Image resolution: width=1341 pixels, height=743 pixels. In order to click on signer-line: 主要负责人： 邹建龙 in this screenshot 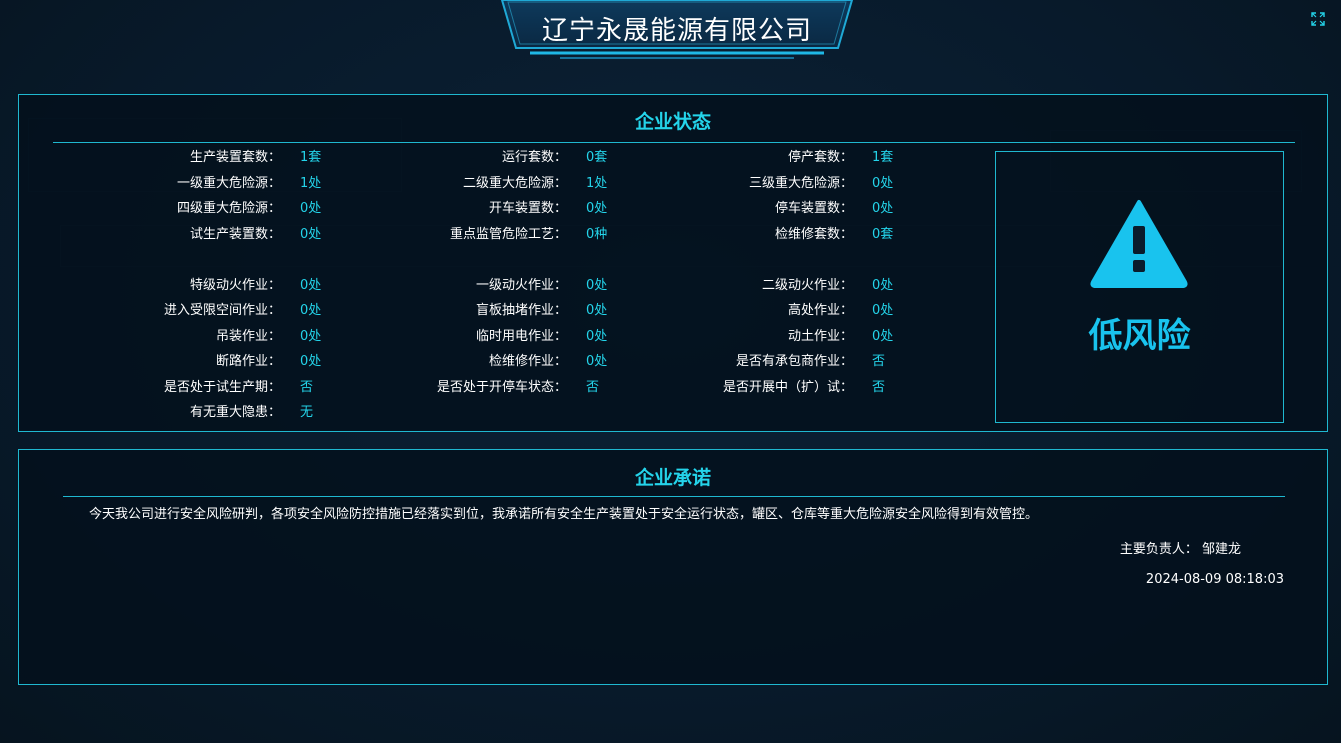, I will do `click(1180, 547)`.